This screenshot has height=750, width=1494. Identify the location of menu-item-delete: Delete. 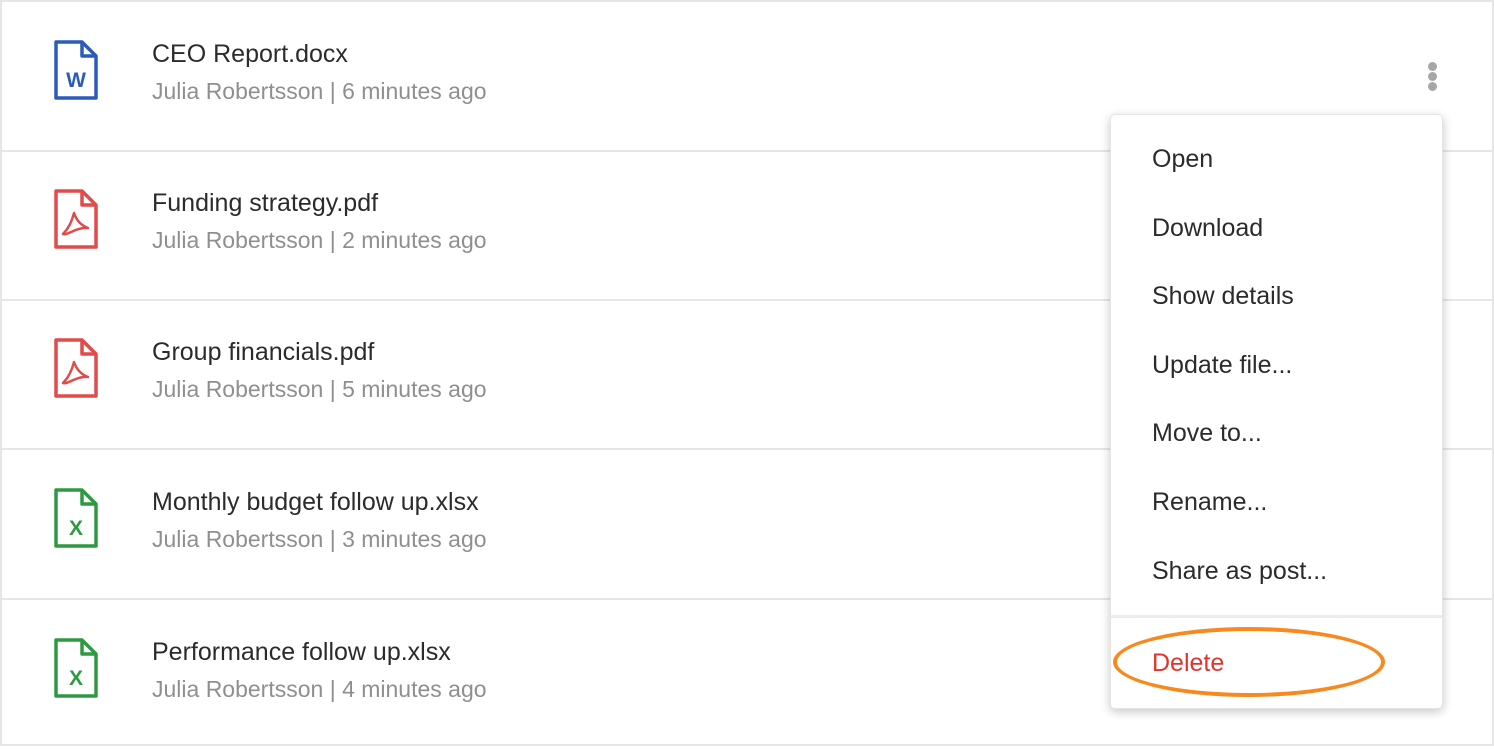
(1276, 663).